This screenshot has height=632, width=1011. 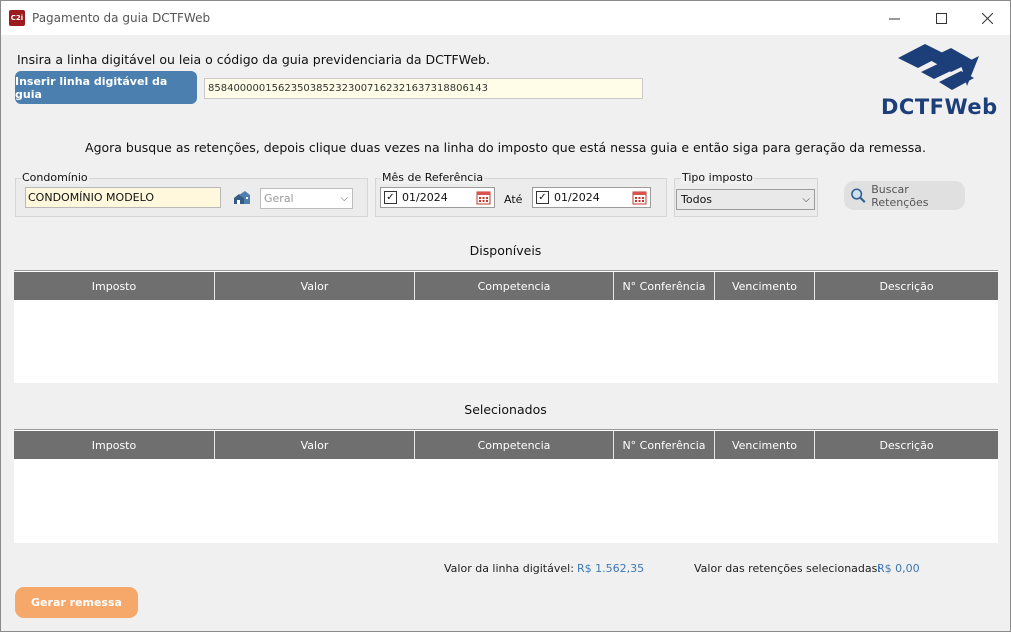 I want to click on mes-from-value: 01/2024, so click(x=425, y=197).